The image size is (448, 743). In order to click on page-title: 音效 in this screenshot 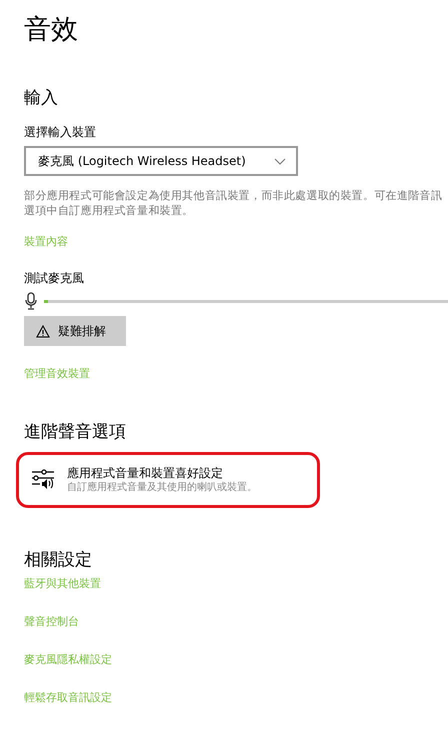, I will do `click(51, 30)`.